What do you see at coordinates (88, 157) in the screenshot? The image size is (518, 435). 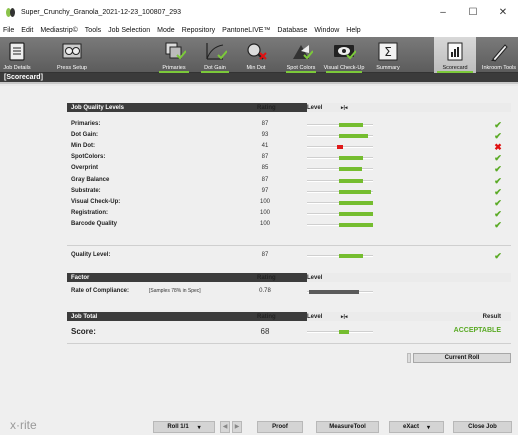 I see `quality-row-label: SpotColors:` at bounding box center [88, 157].